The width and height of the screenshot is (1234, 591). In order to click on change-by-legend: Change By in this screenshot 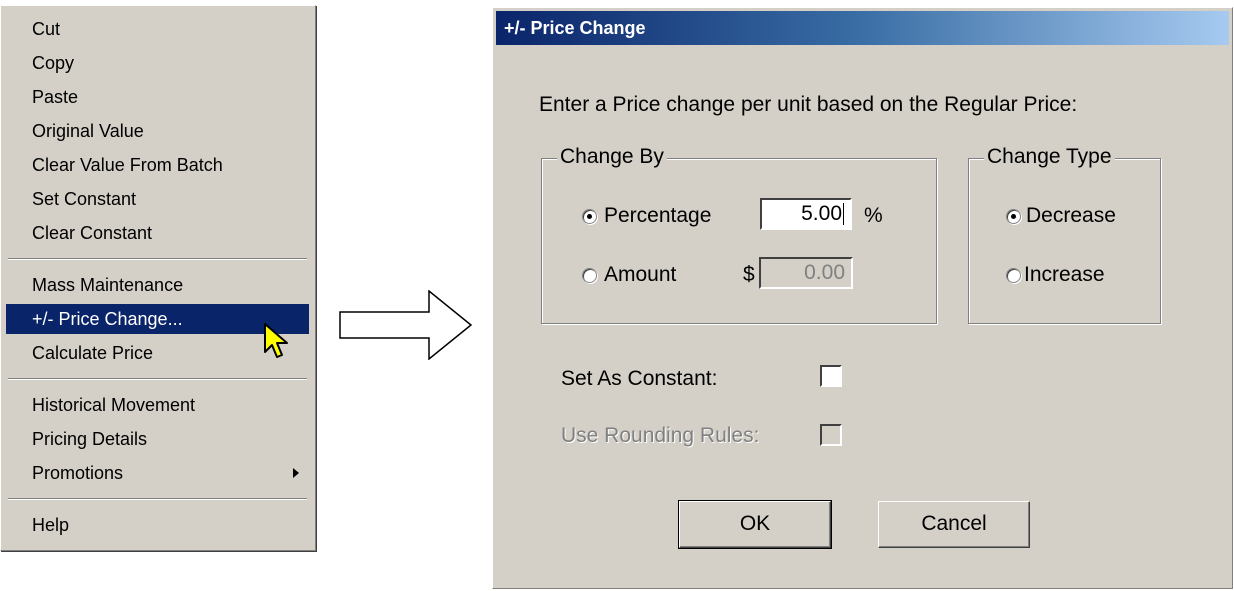, I will do `click(612, 157)`.